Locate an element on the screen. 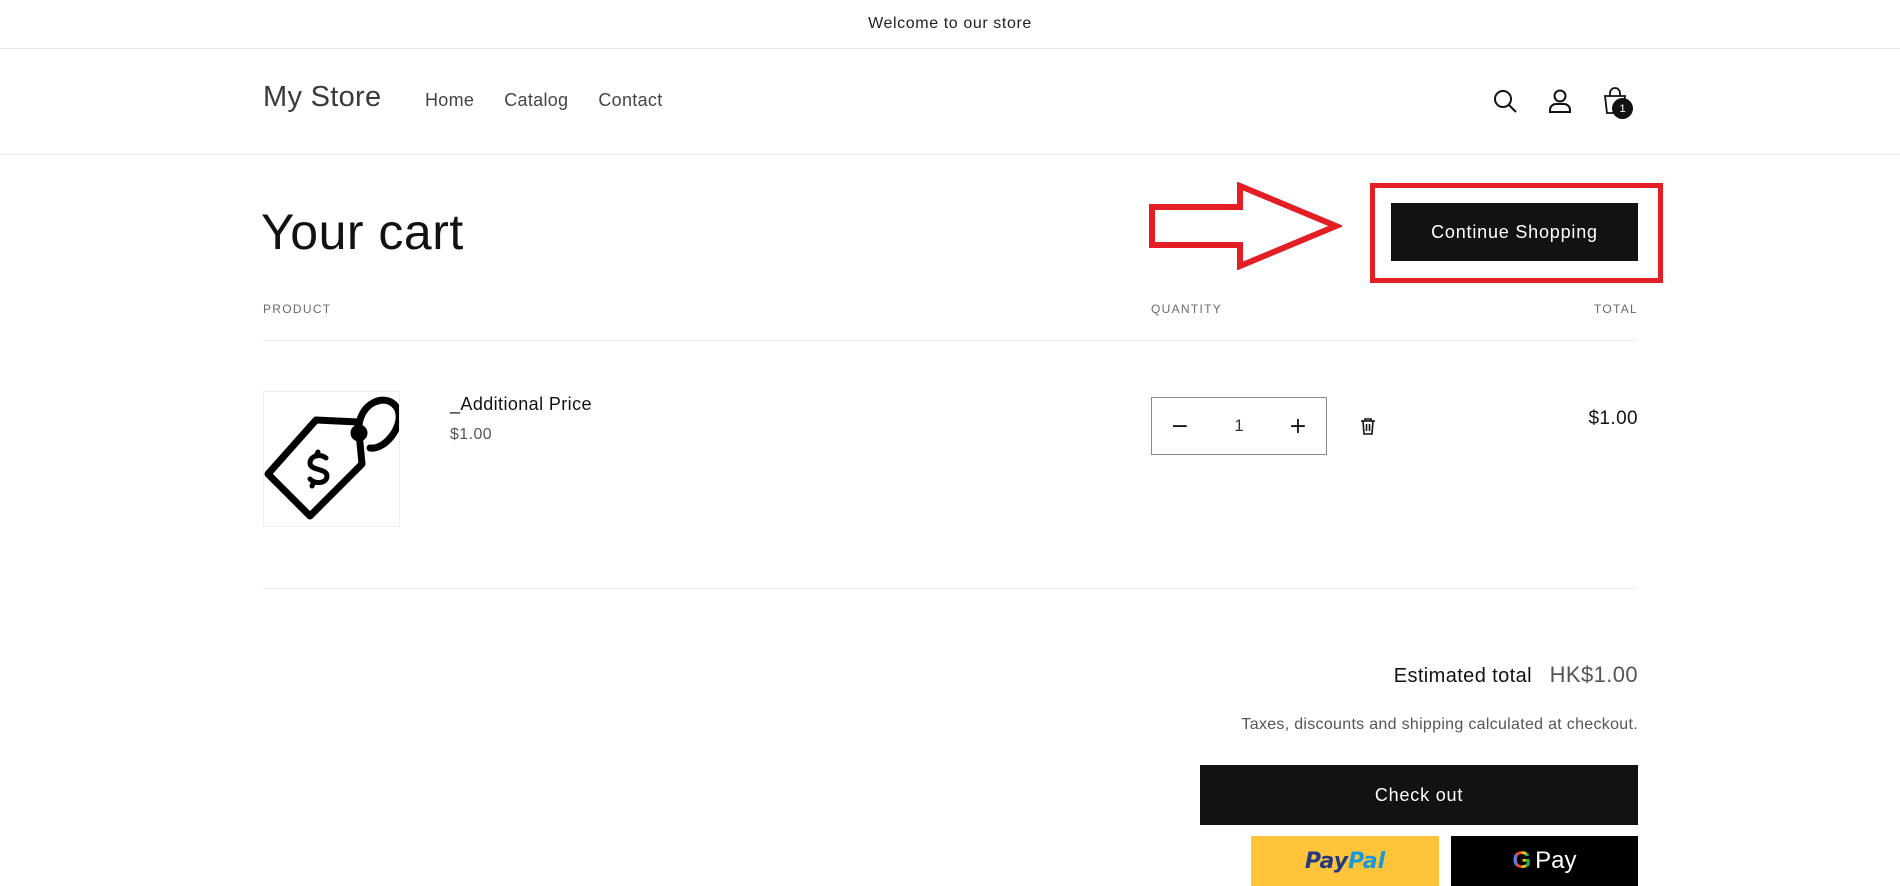 This screenshot has width=1900, height=886. quantity-increase-button: + is located at coordinates (1298, 426).